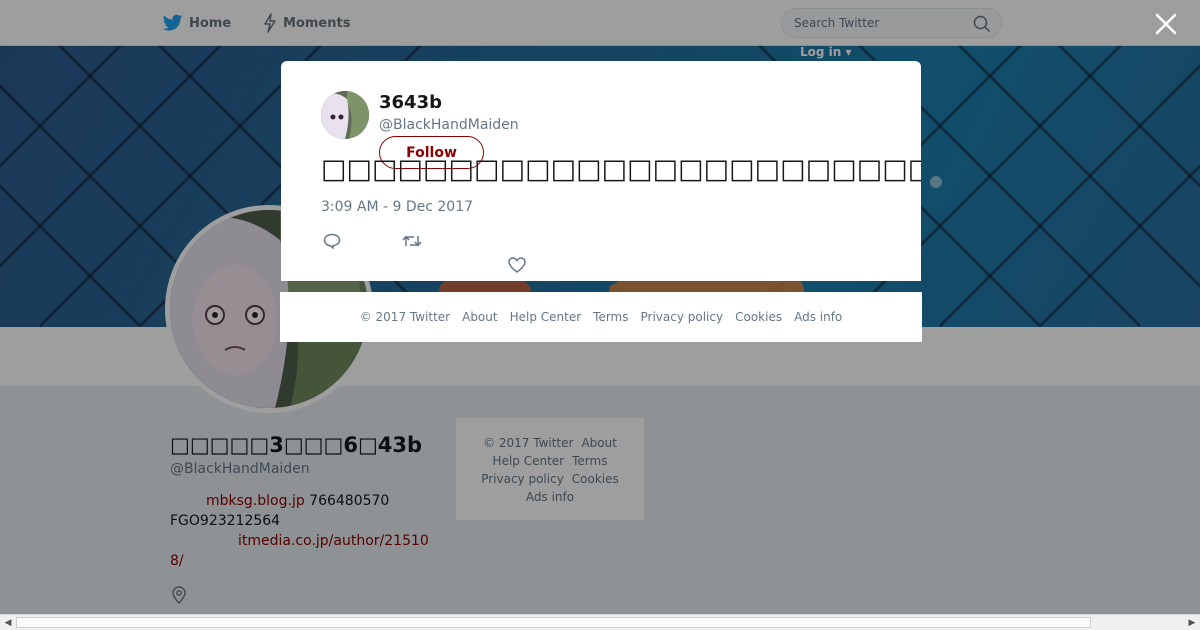 This screenshot has height=630, width=1200. What do you see at coordinates (517, 265) in the screenshot?
I see `like-heart-icon` at bounding box center [517, 265].